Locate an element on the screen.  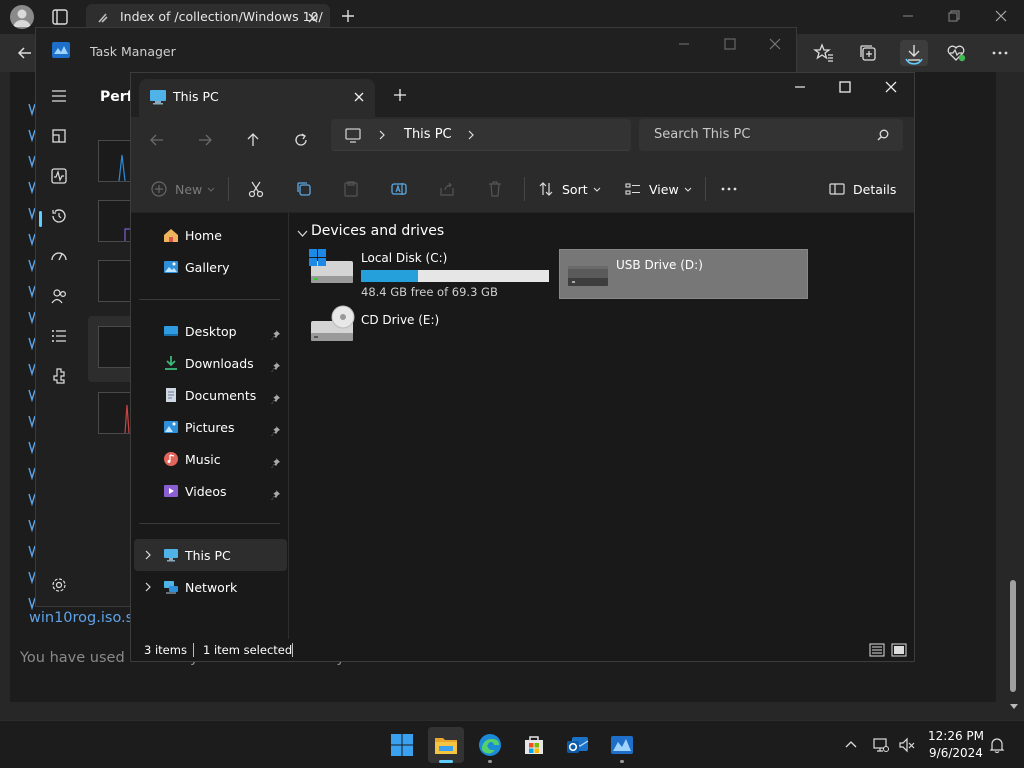
devices-group-header: Devices and drives is located at coordinates (377, 231).